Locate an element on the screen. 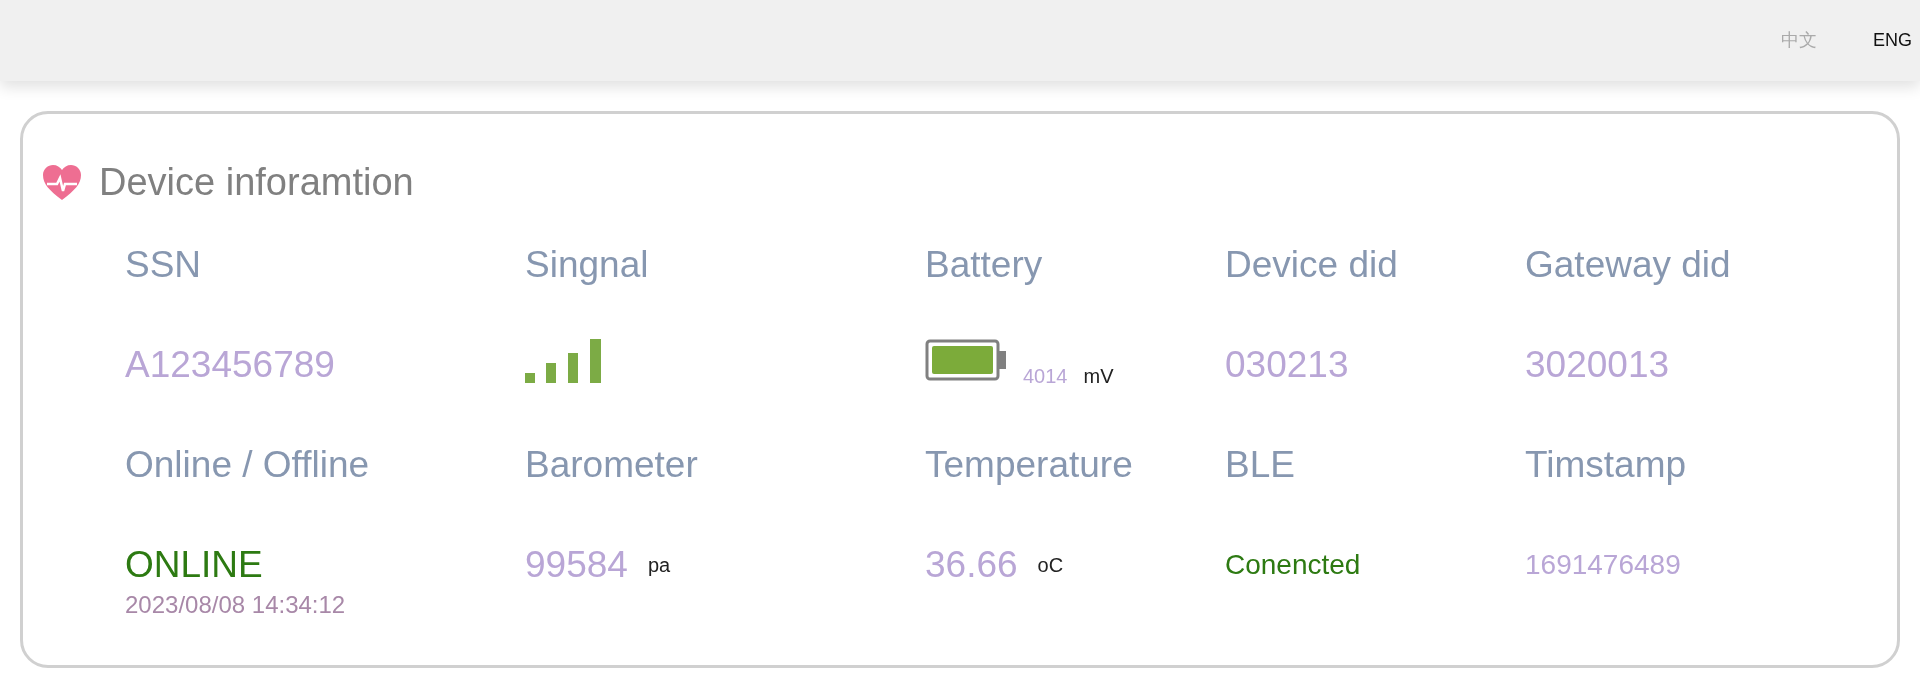 The height and width of the screenshot is (692, 1920). field-label: Battery is located at coordinates (984, 265).